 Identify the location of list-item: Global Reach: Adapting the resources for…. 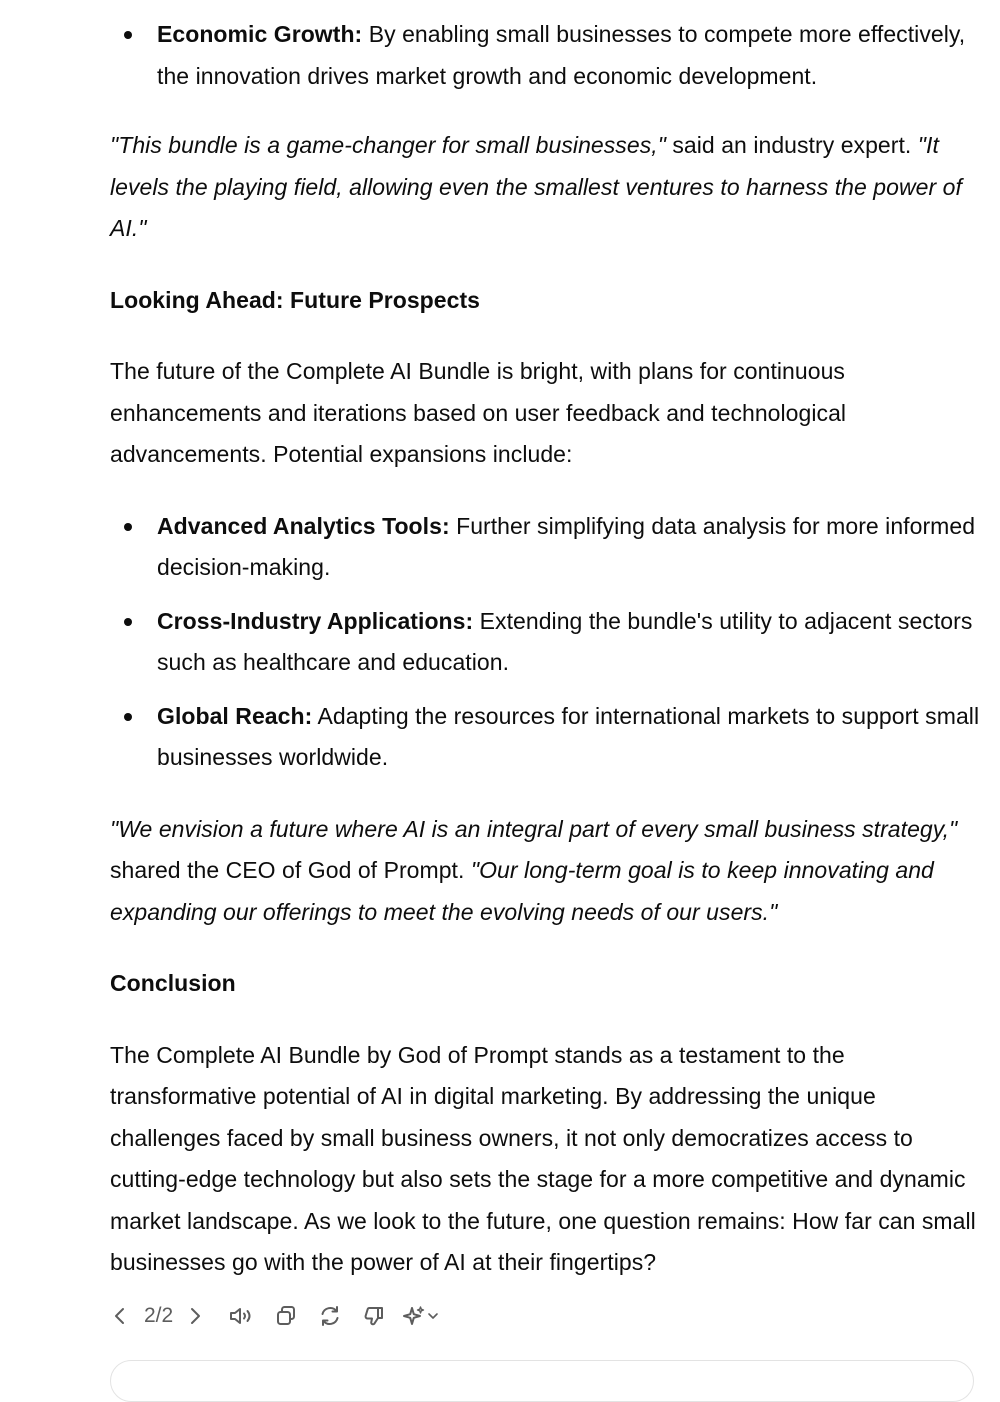
(546, 737).